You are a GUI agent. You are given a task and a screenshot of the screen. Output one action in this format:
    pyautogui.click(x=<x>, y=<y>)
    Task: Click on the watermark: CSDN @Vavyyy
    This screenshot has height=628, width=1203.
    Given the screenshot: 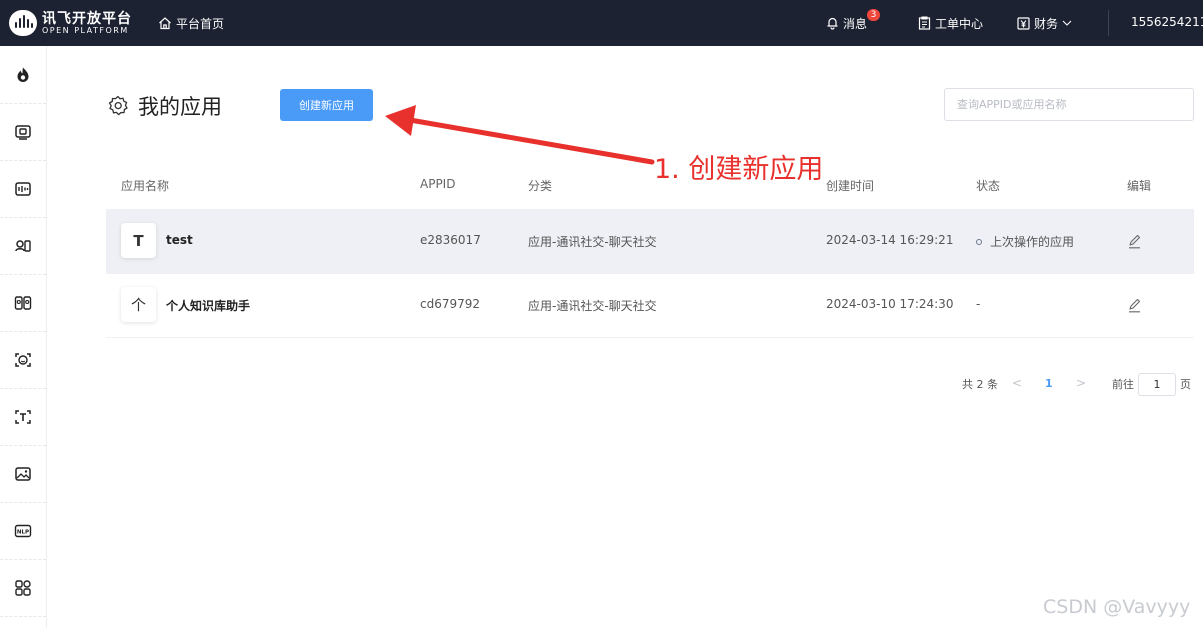 What is the action you would take?
    pyautogui.click(x=1117, y=607)
    